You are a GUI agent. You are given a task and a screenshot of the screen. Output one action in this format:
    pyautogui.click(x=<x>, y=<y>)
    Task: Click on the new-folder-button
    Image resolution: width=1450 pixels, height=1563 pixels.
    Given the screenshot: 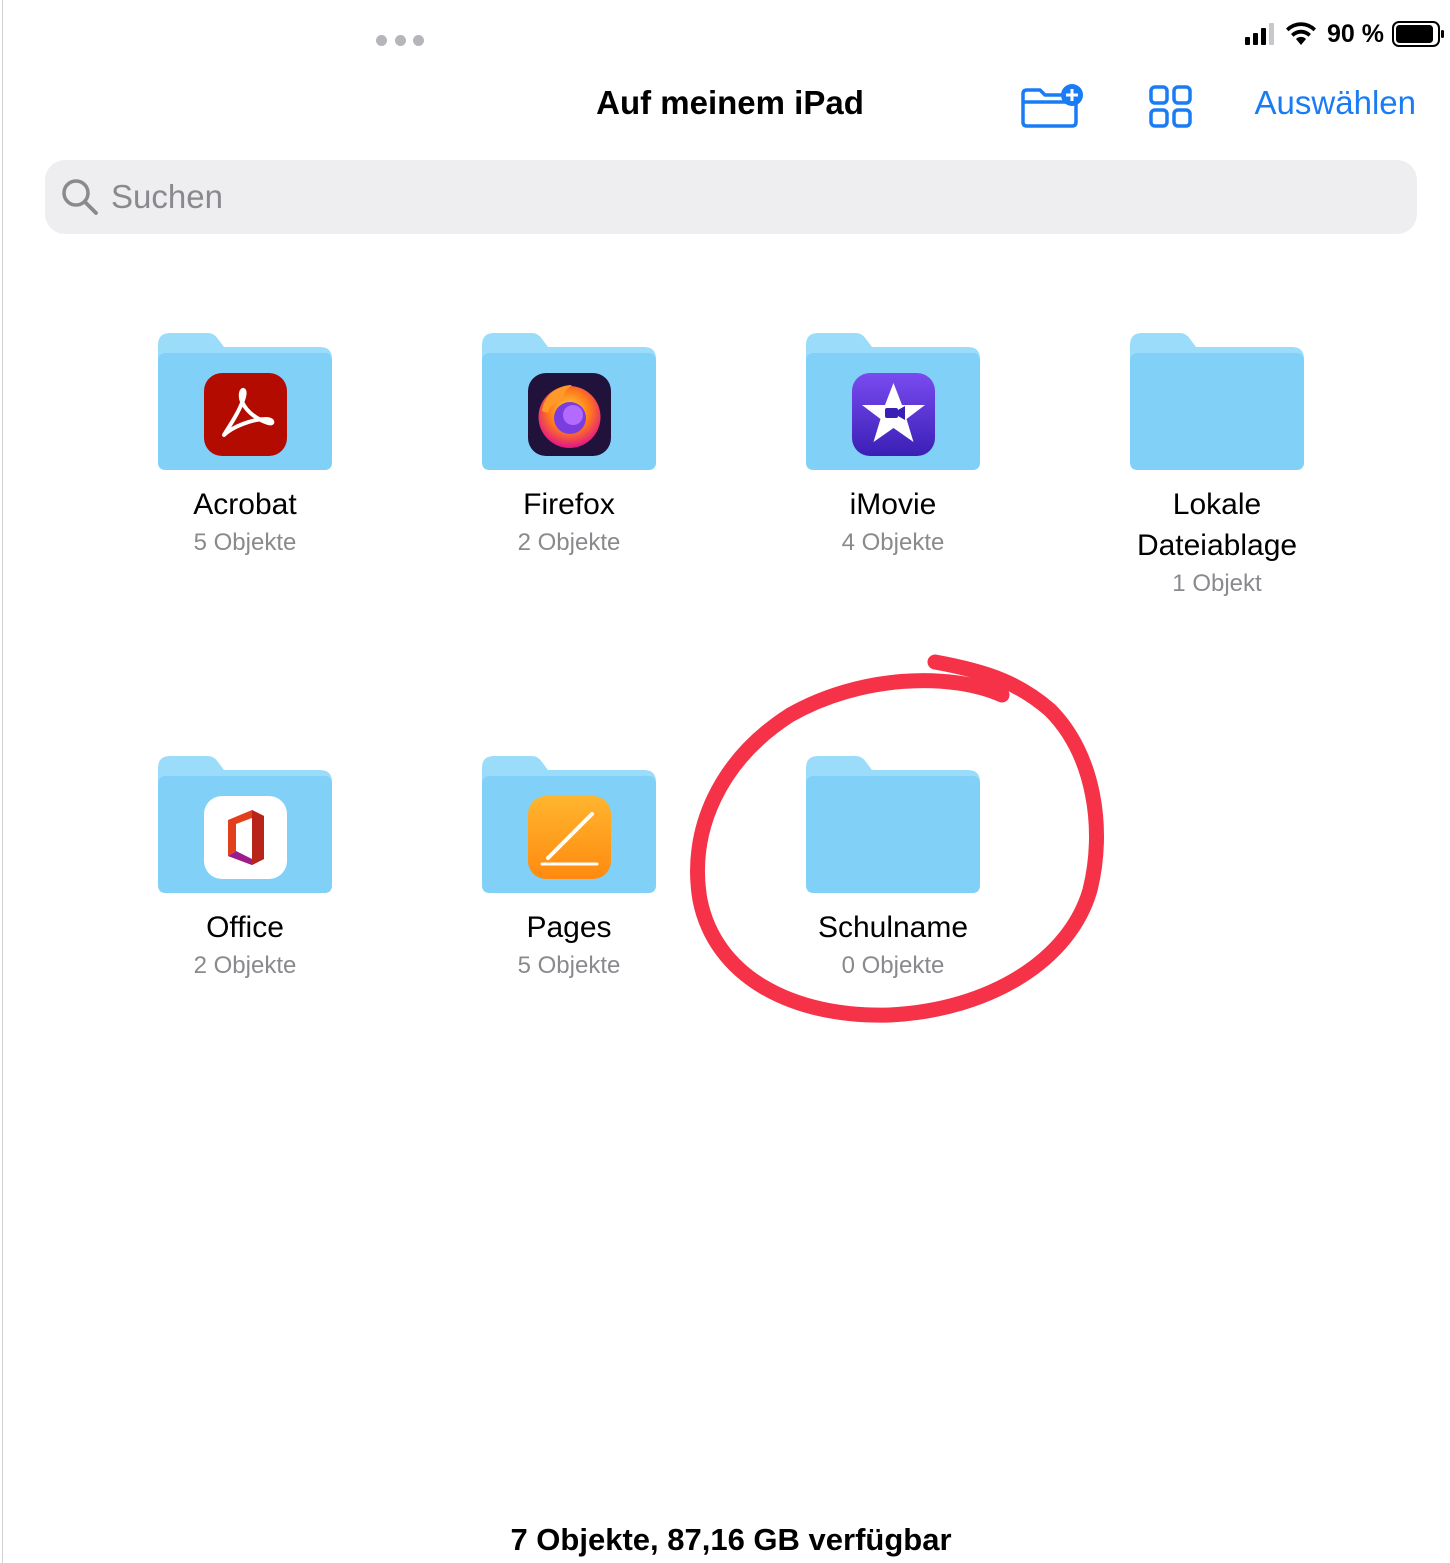 What is the action you would take?
    pyautogui.click(x=1053, y=109)
    